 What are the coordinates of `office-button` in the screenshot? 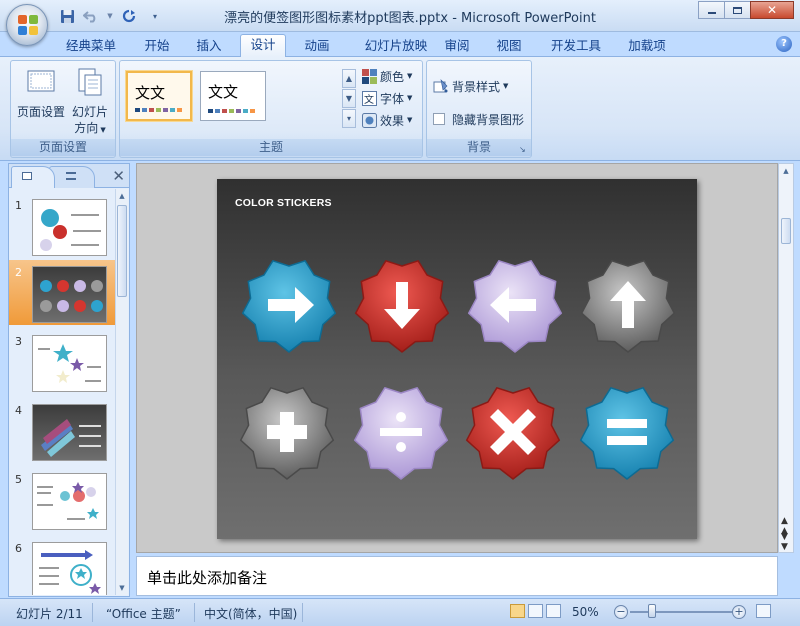 It's located at (27, 25).